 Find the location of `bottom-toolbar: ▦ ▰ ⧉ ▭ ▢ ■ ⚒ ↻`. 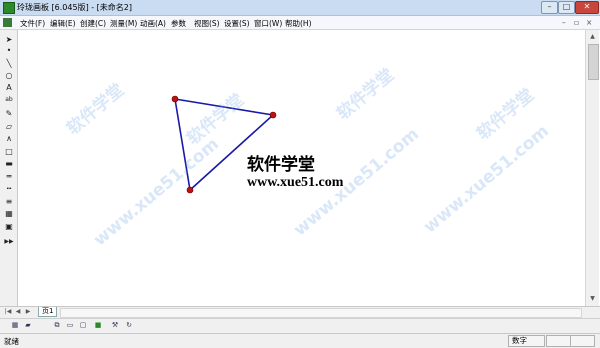

bottom-toolbar: ▦ ▰ ⧉ ▭ ▢ ■ ⚒ ↻ is located at coordinates (300, 325).